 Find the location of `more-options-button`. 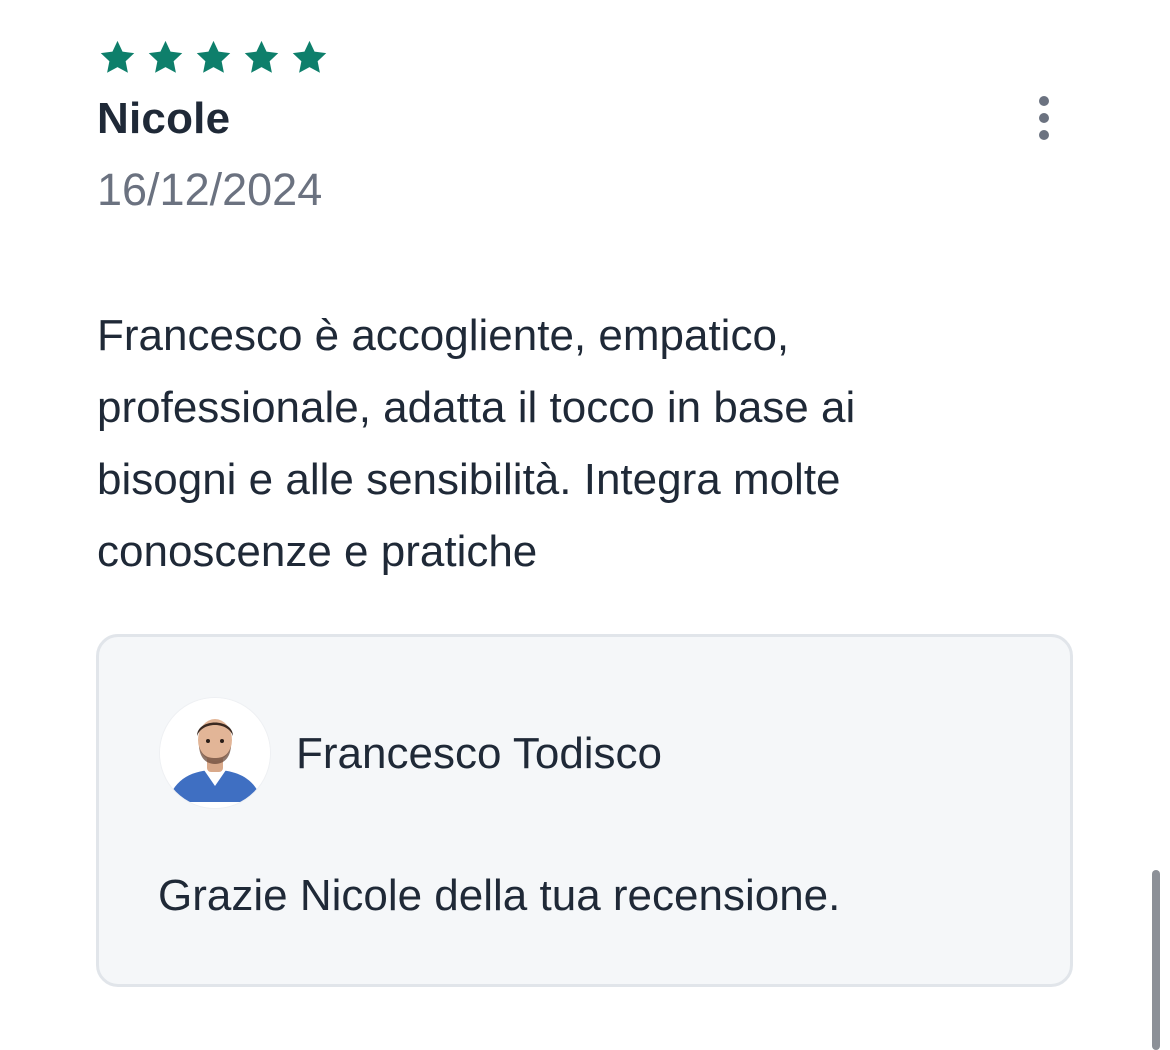

more-options-button is located at coordinates (1044, 118).